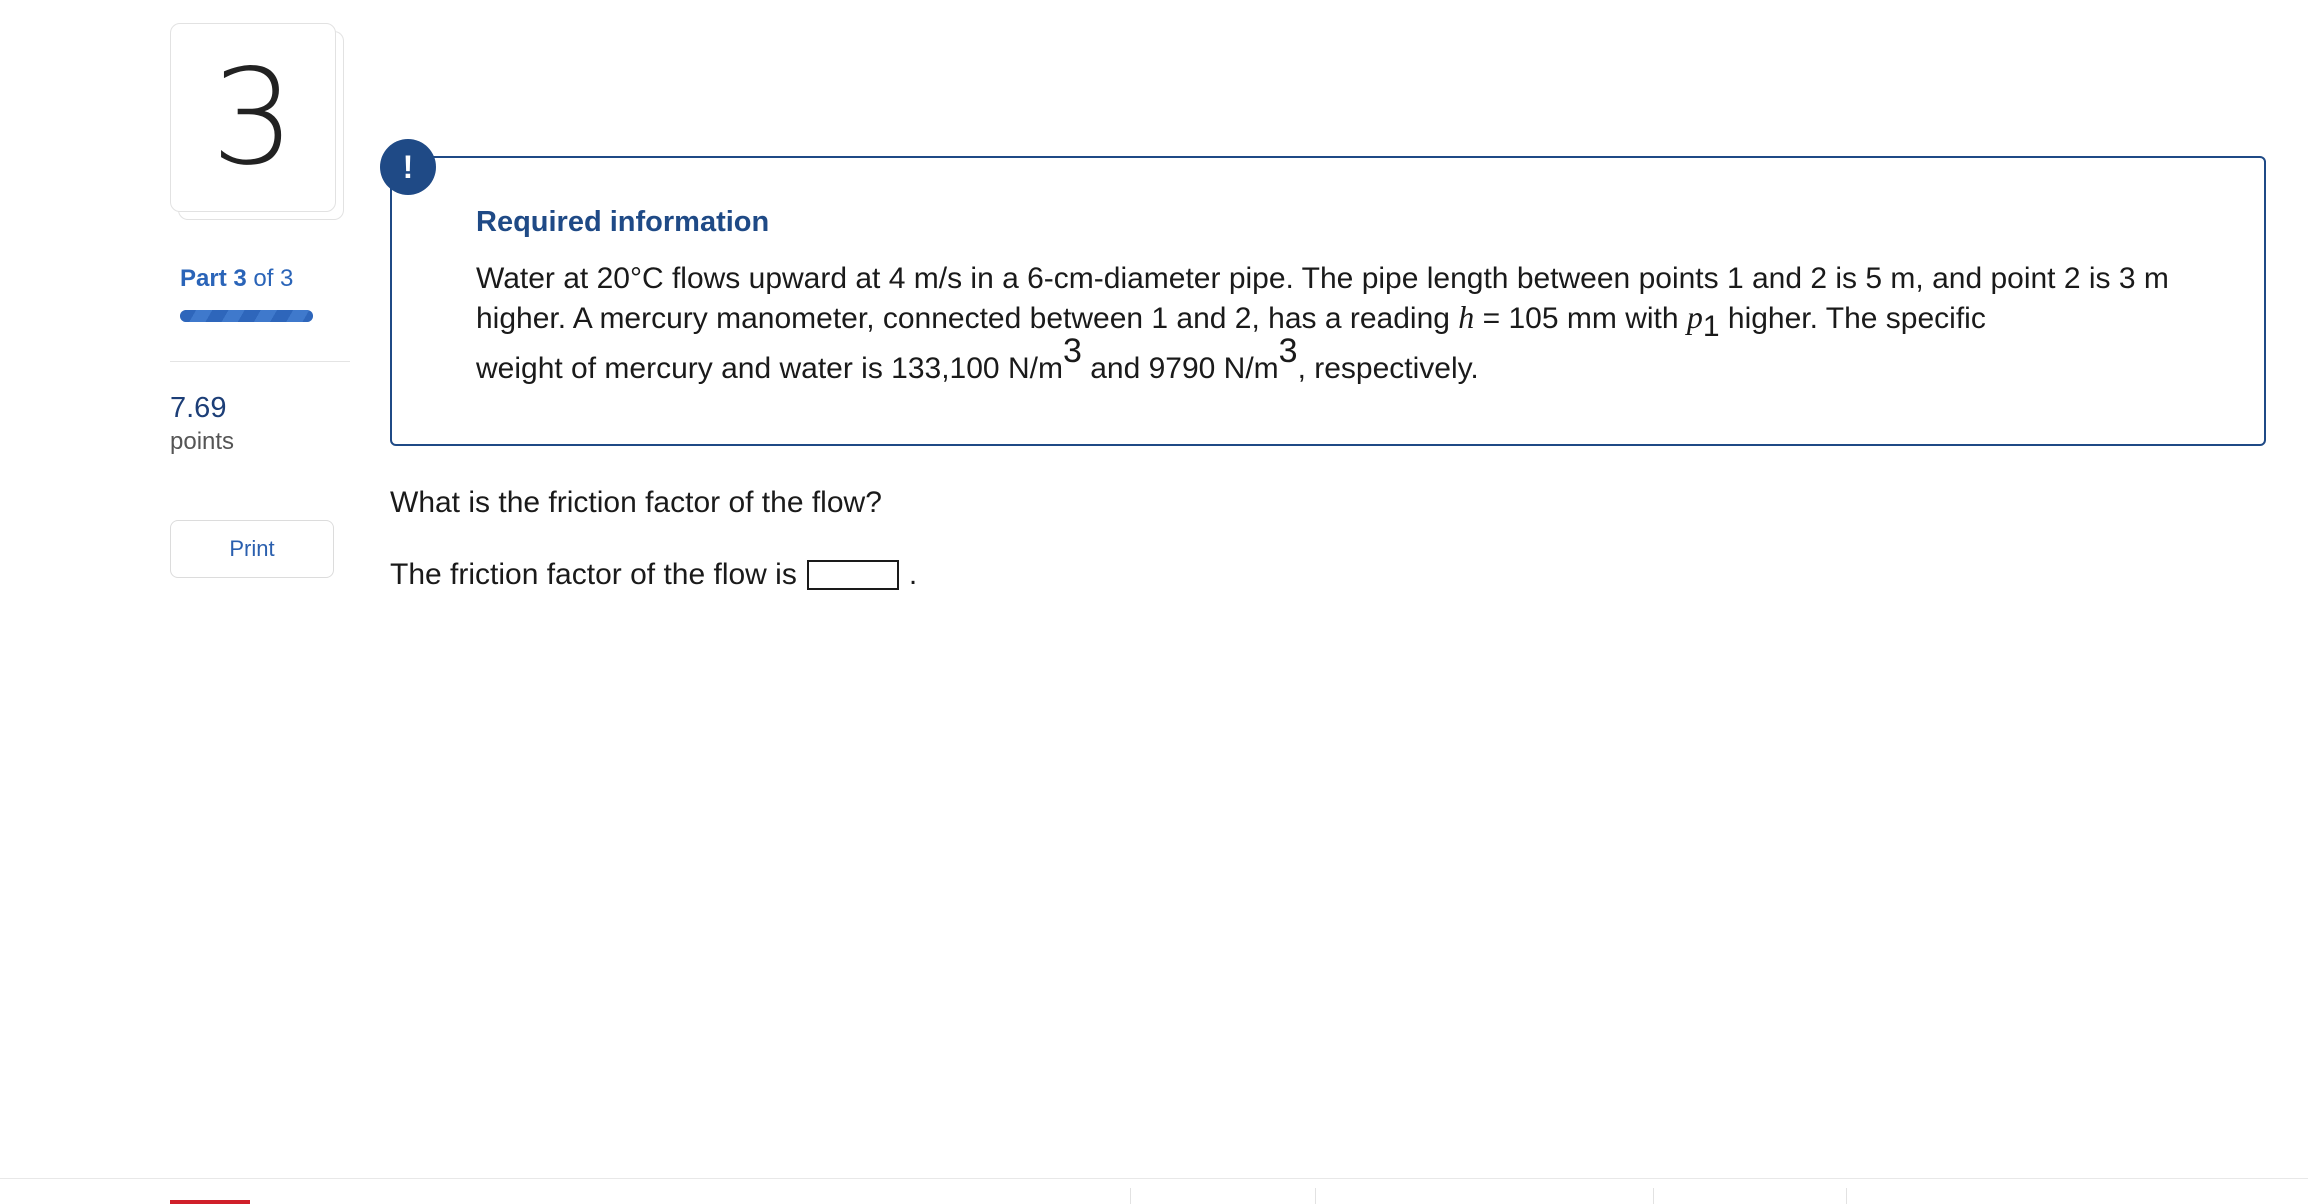  What do you see at coordinates (253, 117) in the screenshot?
I see `question-number-card: 3` at bounding box center [253, 117].